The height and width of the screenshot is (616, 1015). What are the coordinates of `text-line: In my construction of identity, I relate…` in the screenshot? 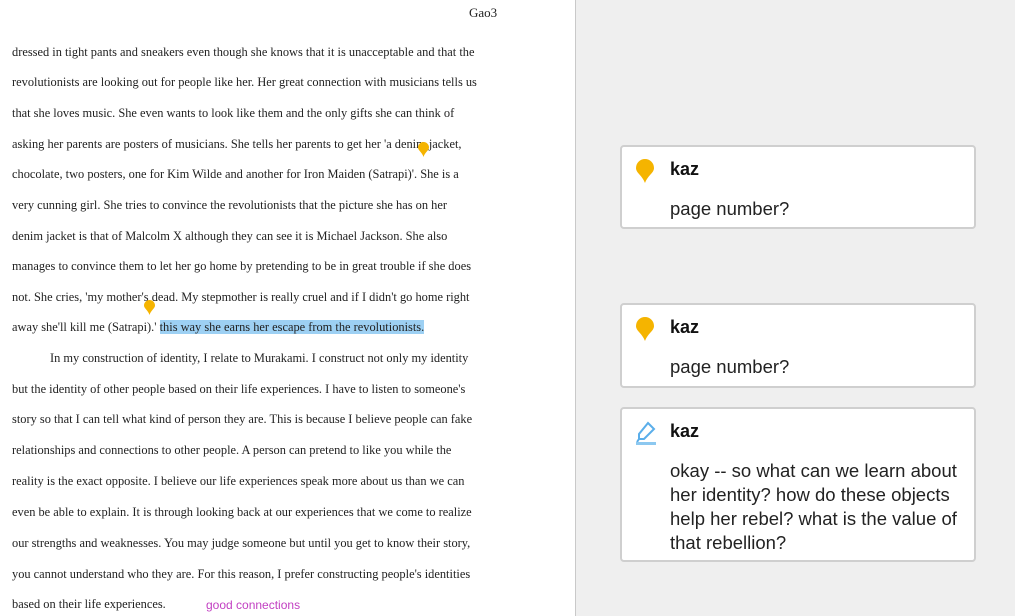 It's located at (259, 358).